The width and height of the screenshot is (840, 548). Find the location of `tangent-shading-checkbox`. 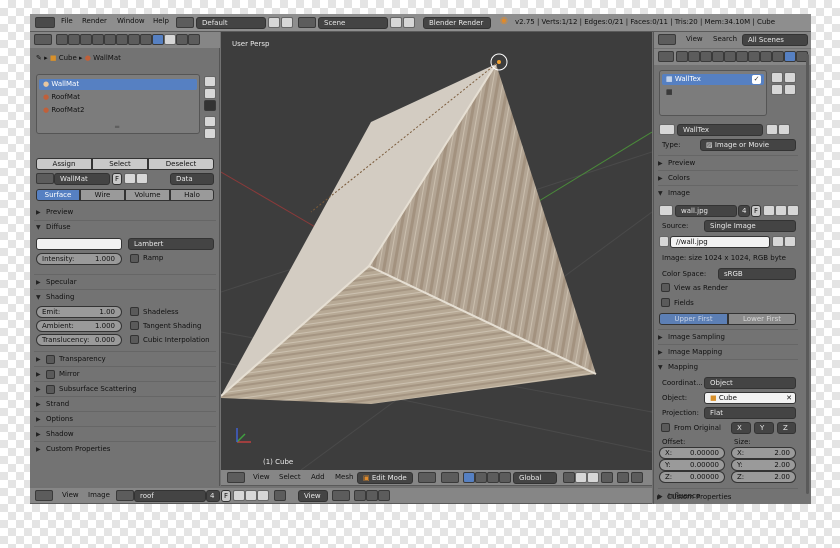

tangent-shading-checkbox is located at coordinates (134, 325).